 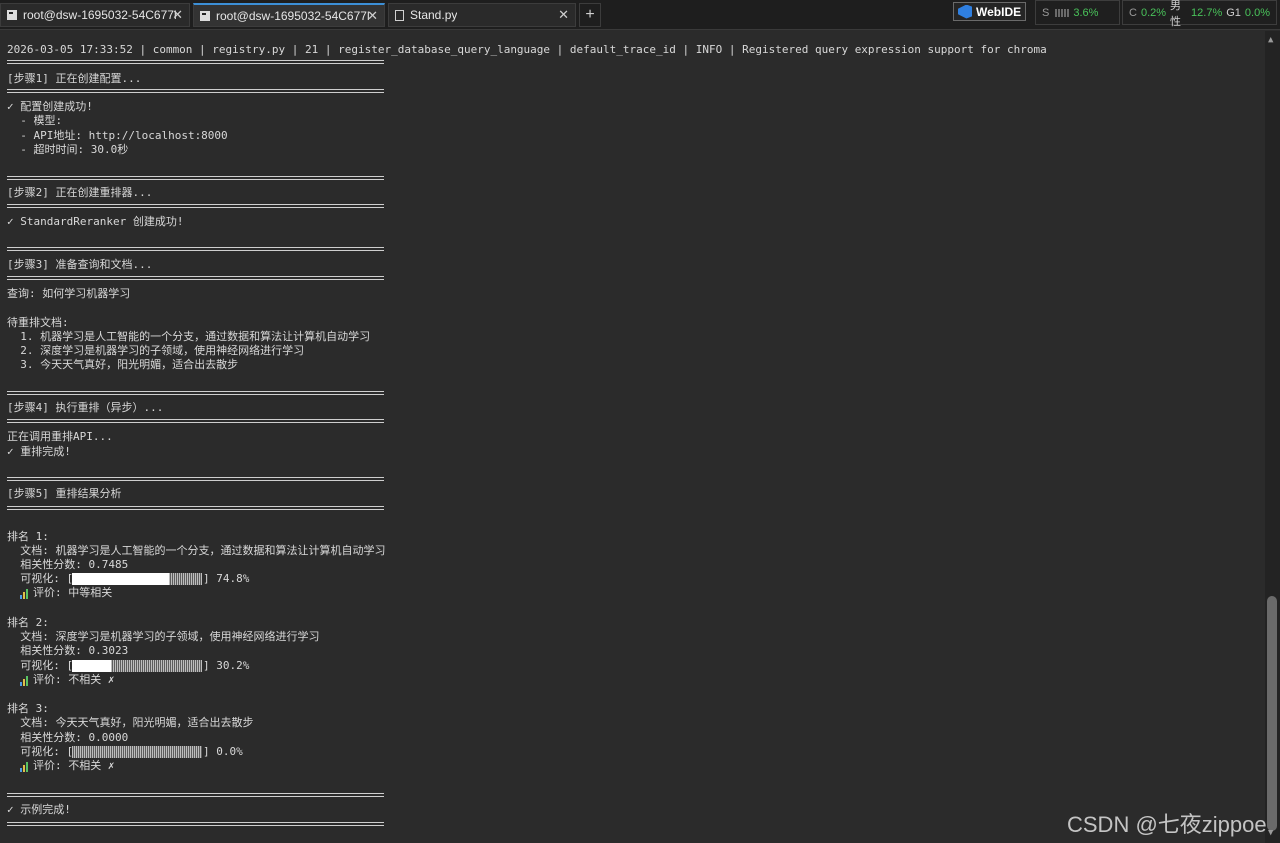 I want to click on example-done: ✓ 示例完成!, so click(x=39, y=809).